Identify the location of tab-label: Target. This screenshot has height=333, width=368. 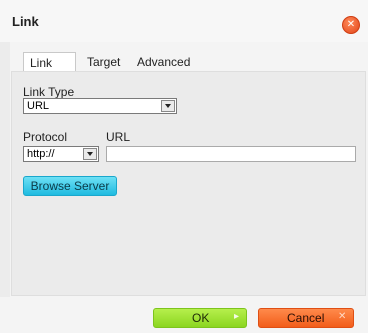
(104, 62).